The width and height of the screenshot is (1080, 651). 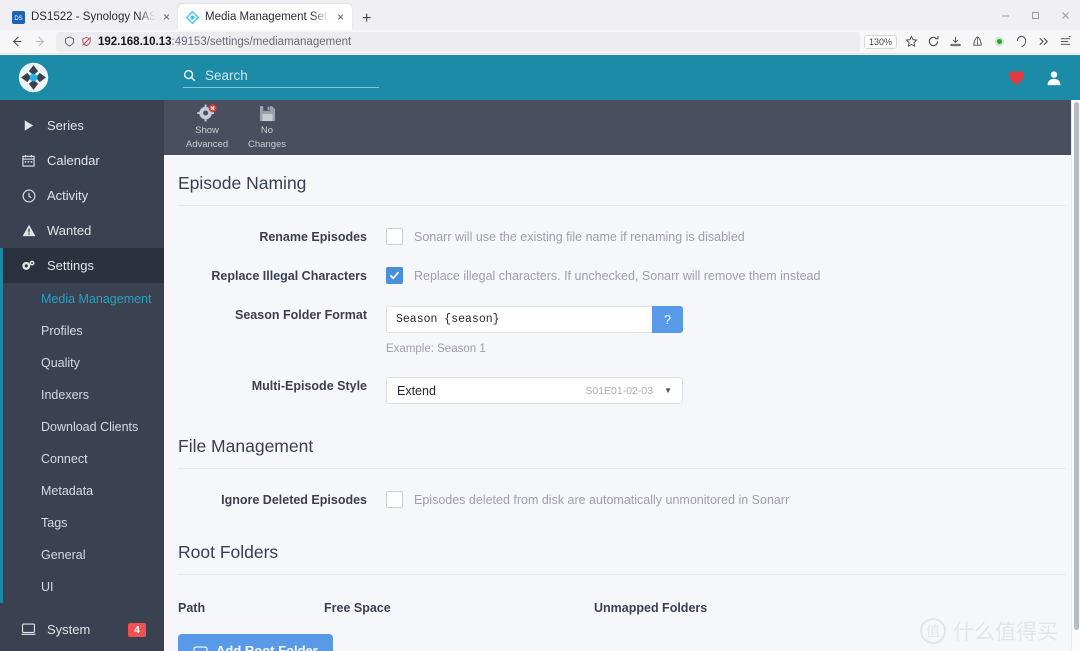 I want to click on library-menu-icon, so click(x=1065, y=42).